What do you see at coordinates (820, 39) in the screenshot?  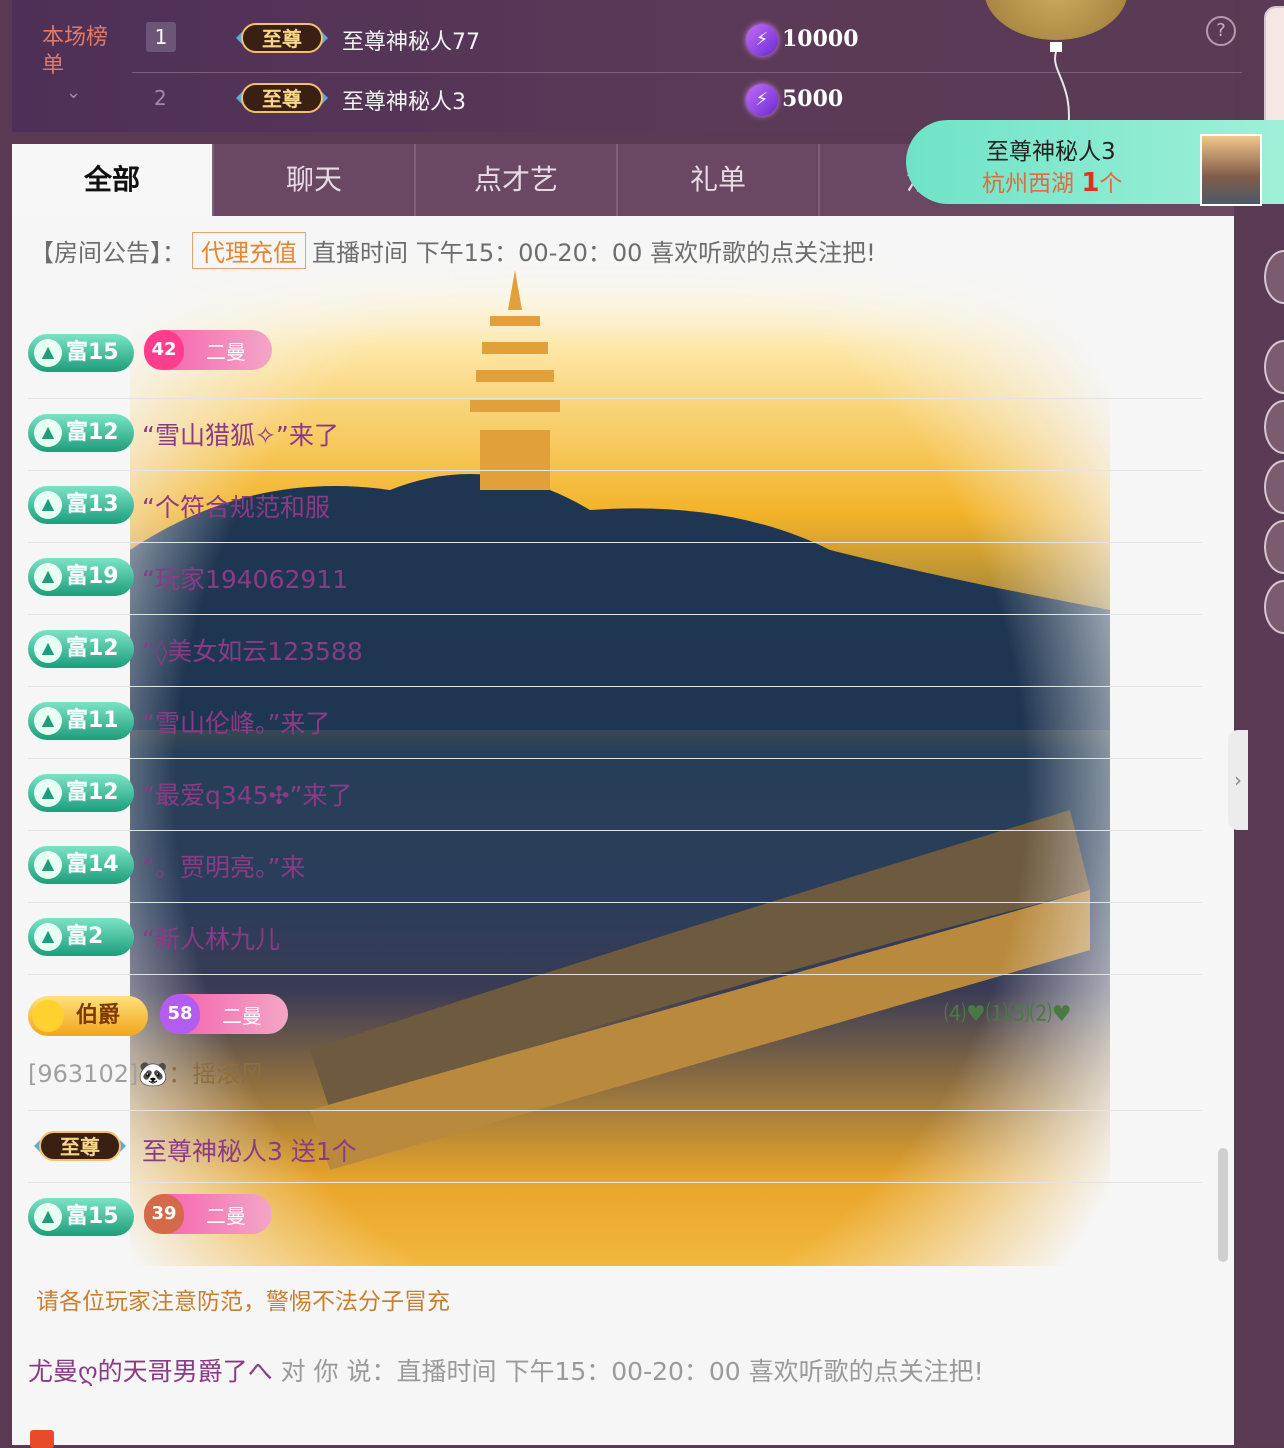 I see `rank-score: 10000` at bounding box center [820, 39].